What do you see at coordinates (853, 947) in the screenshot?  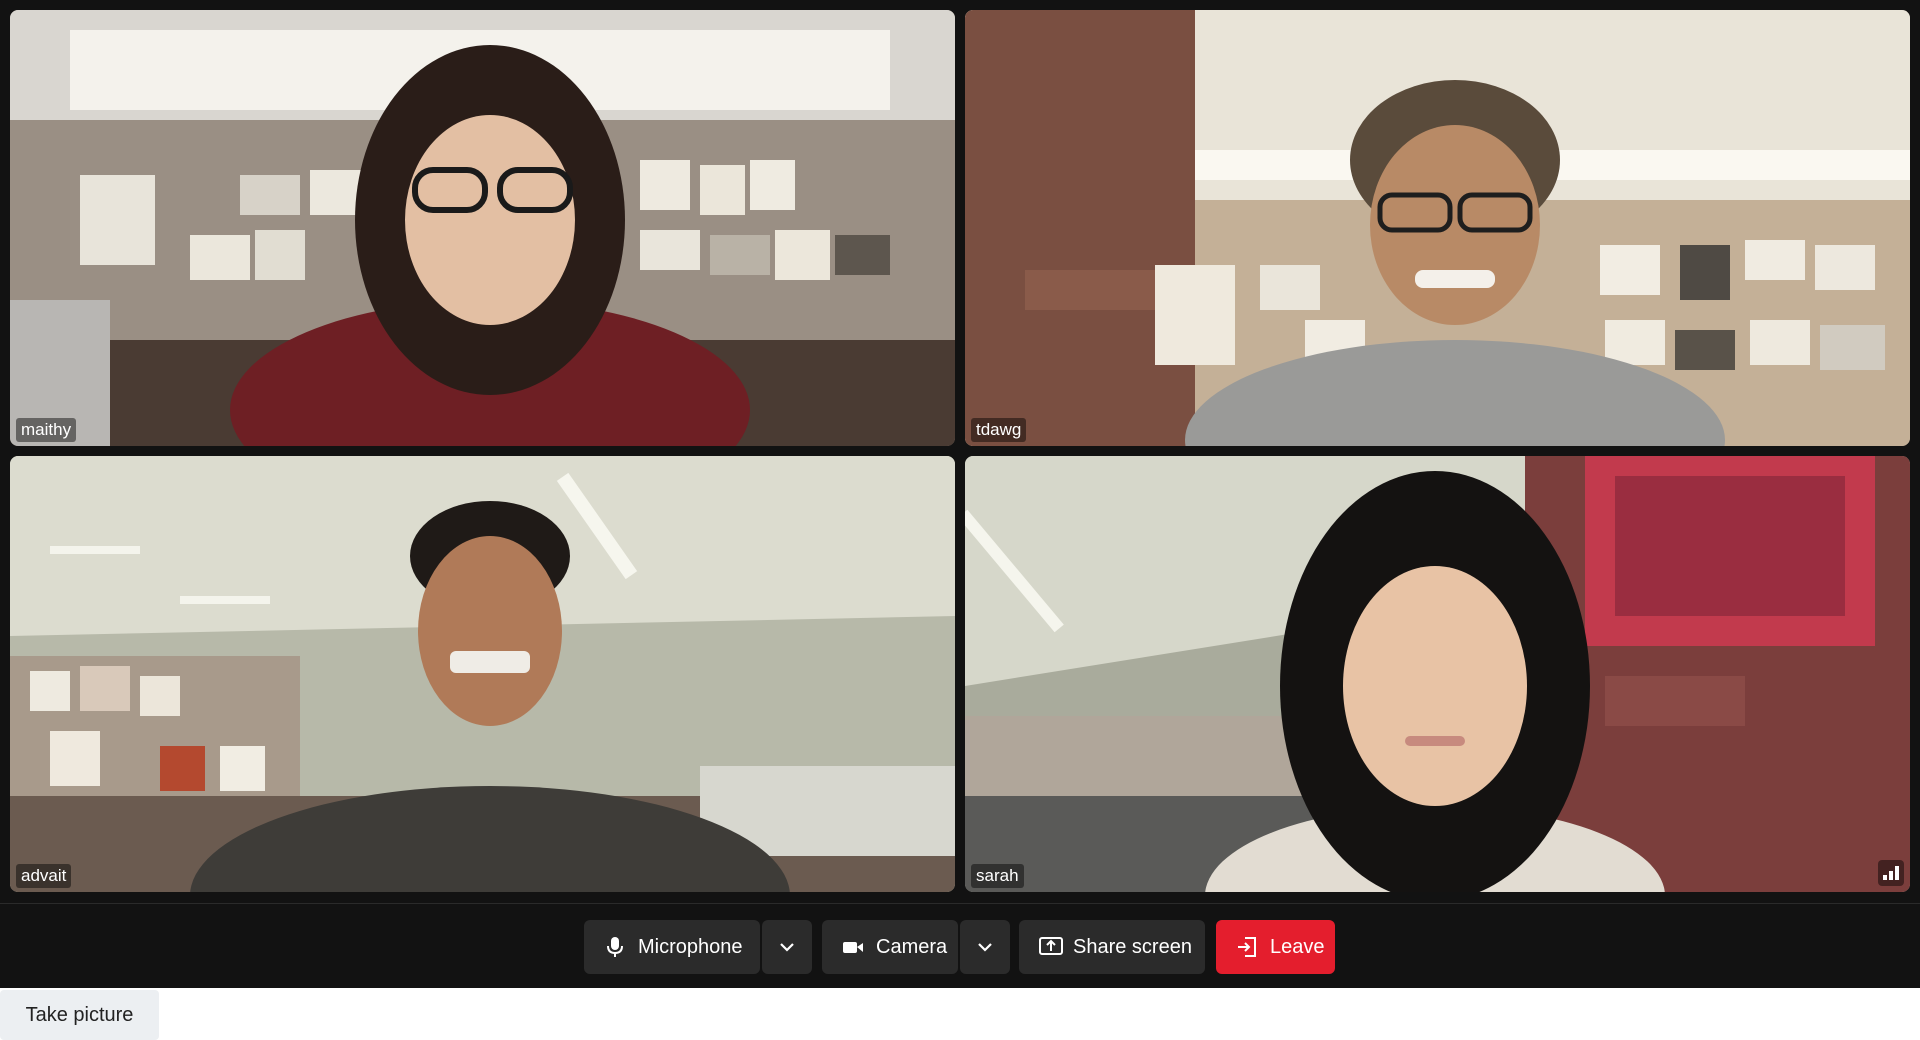 I see `camera-icon` at bounding box center [853, 947].